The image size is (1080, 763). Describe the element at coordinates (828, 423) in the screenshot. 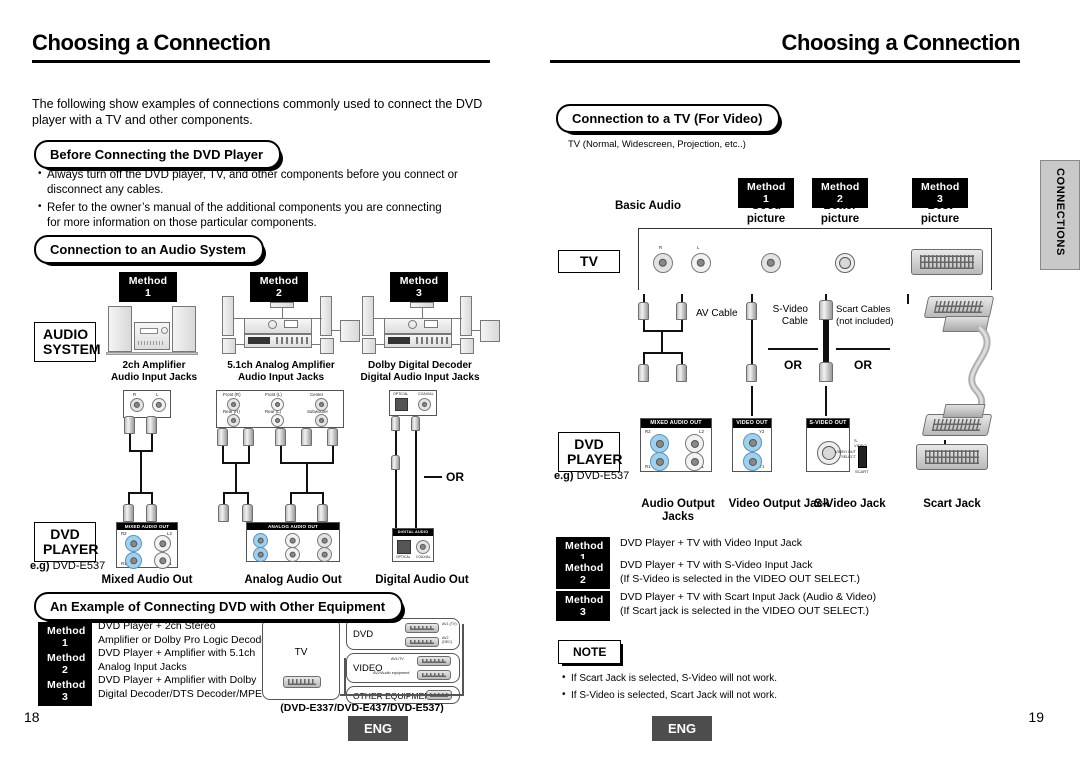

I see `panel-title-svideo-out: S-VIDEO OUT` at that location.